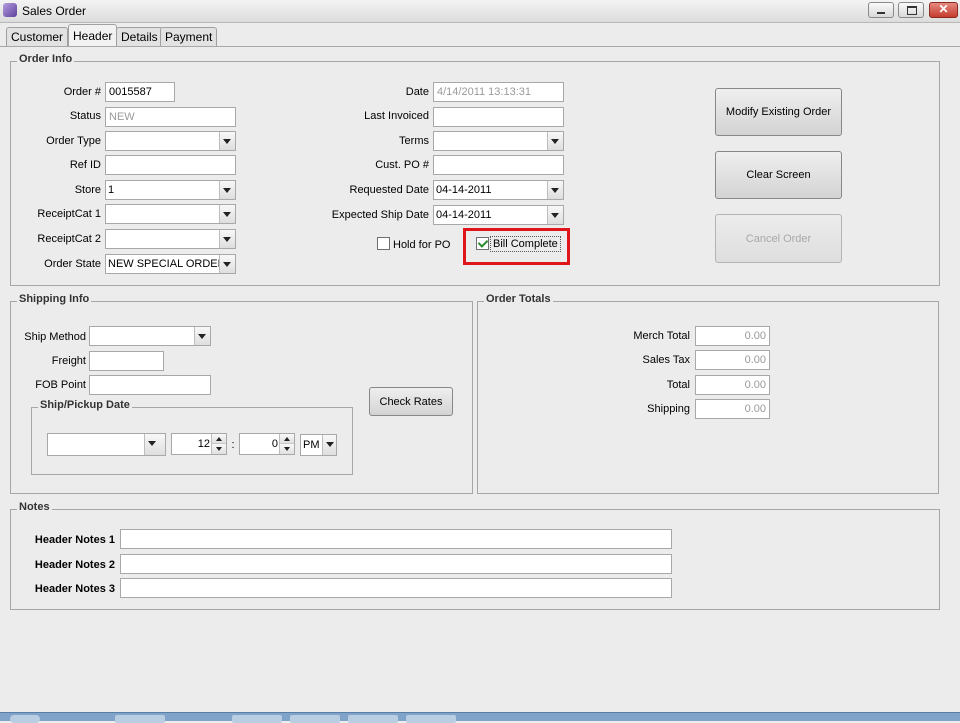 The width and height of the screenshot is (960, 723). Describe the element at coordinates (417, 92) in the screenshot. I see `date-label: Date` at that location.